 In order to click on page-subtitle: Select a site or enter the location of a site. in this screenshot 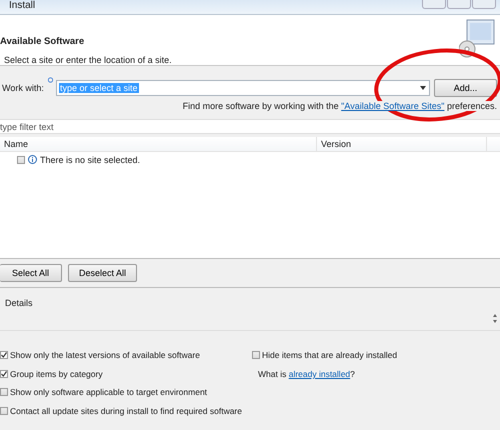, I will do `click(88, 60)`.